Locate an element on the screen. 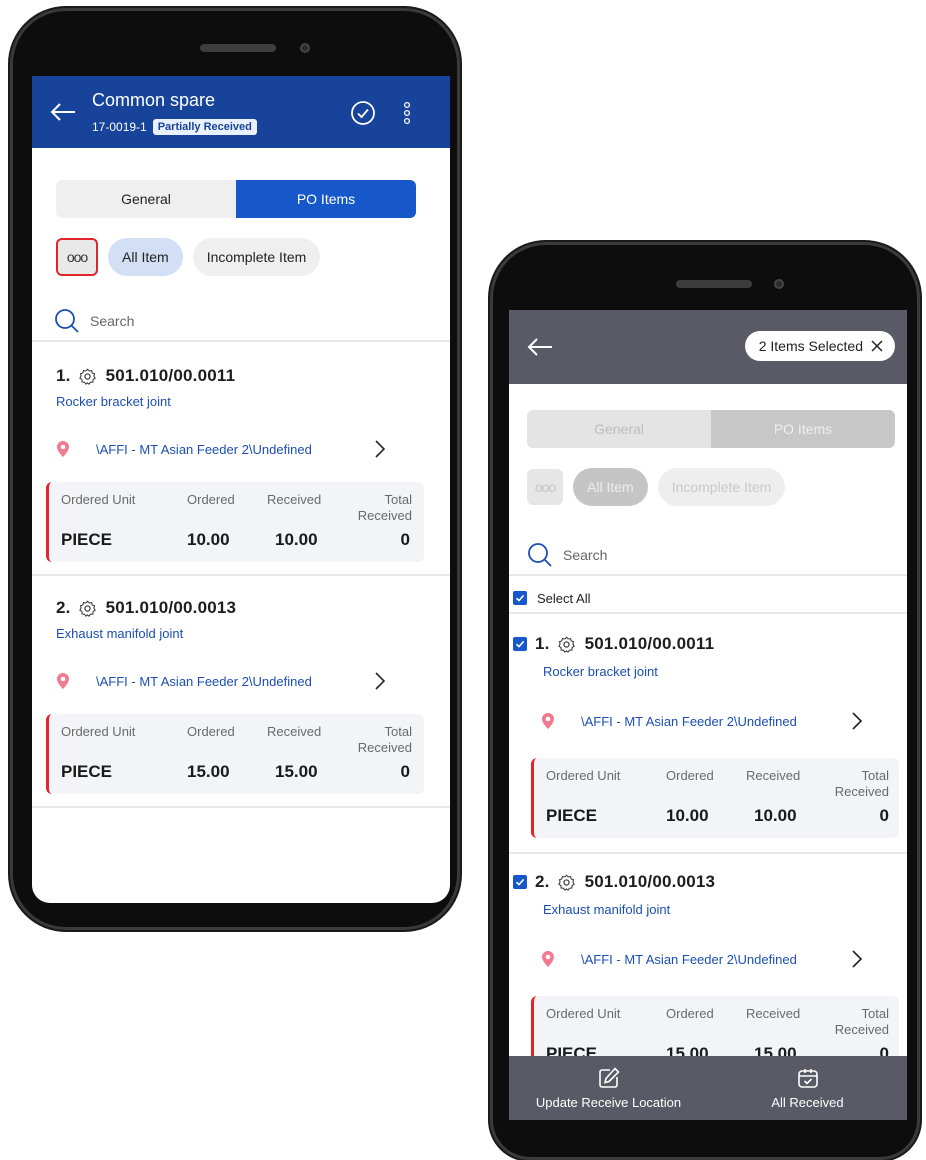 This screenshot has height=1160, width=926. location-pin-icon is located at coordinates (63, 681).